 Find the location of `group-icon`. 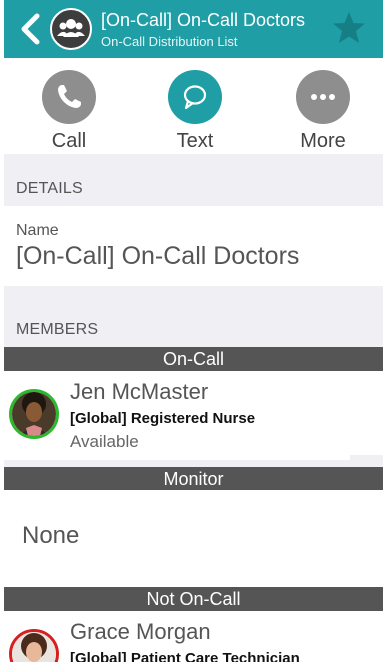

group-icon is located at coordinates (71, 28).